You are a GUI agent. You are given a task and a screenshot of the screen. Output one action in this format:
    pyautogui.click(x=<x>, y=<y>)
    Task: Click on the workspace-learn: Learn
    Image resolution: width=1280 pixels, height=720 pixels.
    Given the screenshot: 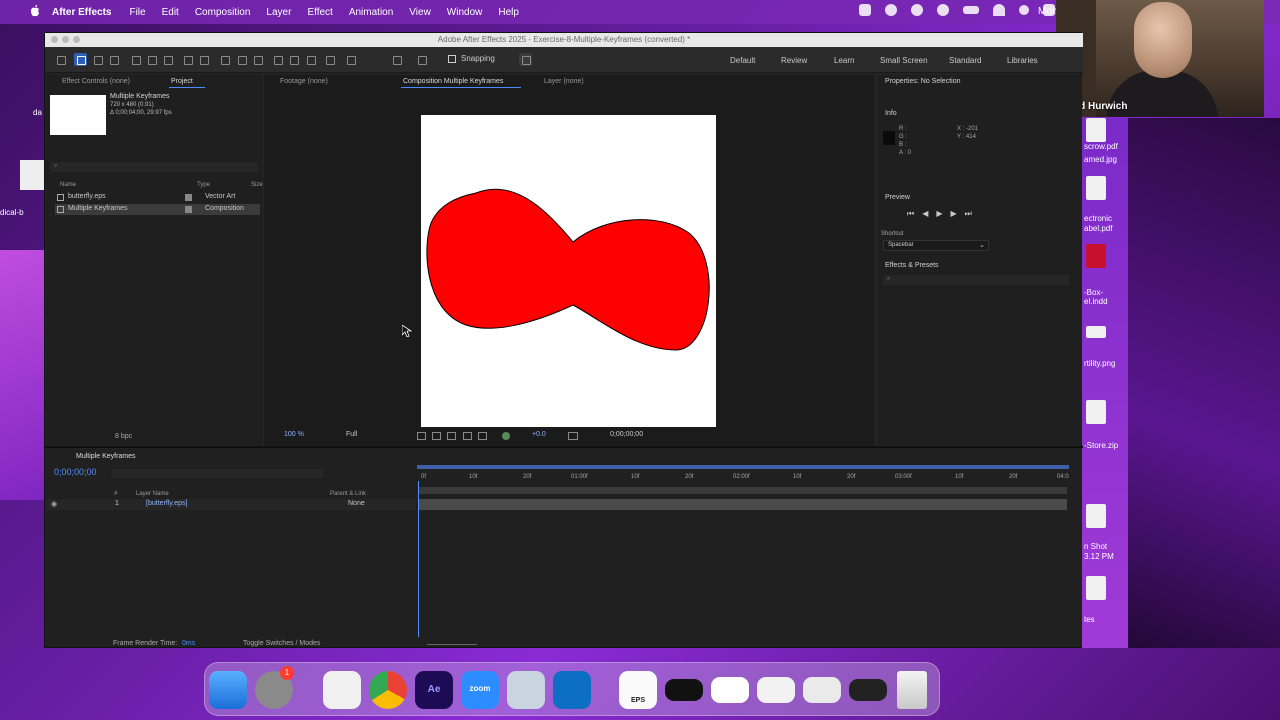 What is the action you would take?
    pyautogui.click(x=844, y=60)
    